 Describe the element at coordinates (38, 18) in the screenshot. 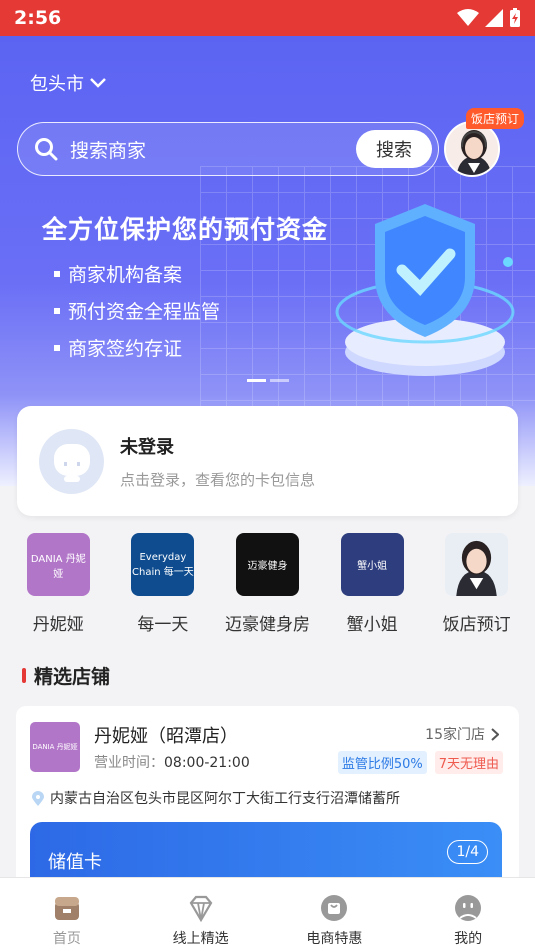

I see `status-time: 2:56` at that location.